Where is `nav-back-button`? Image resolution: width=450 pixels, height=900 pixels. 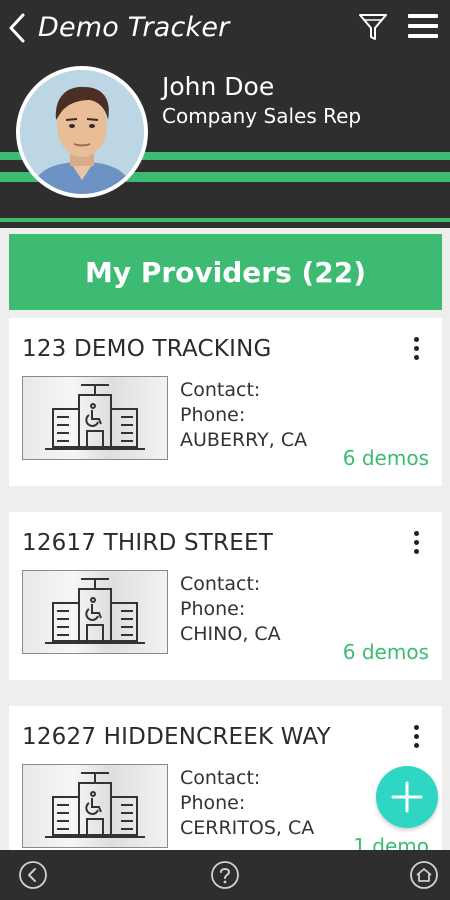
nav-back-button is located at coordinates (33, 875).